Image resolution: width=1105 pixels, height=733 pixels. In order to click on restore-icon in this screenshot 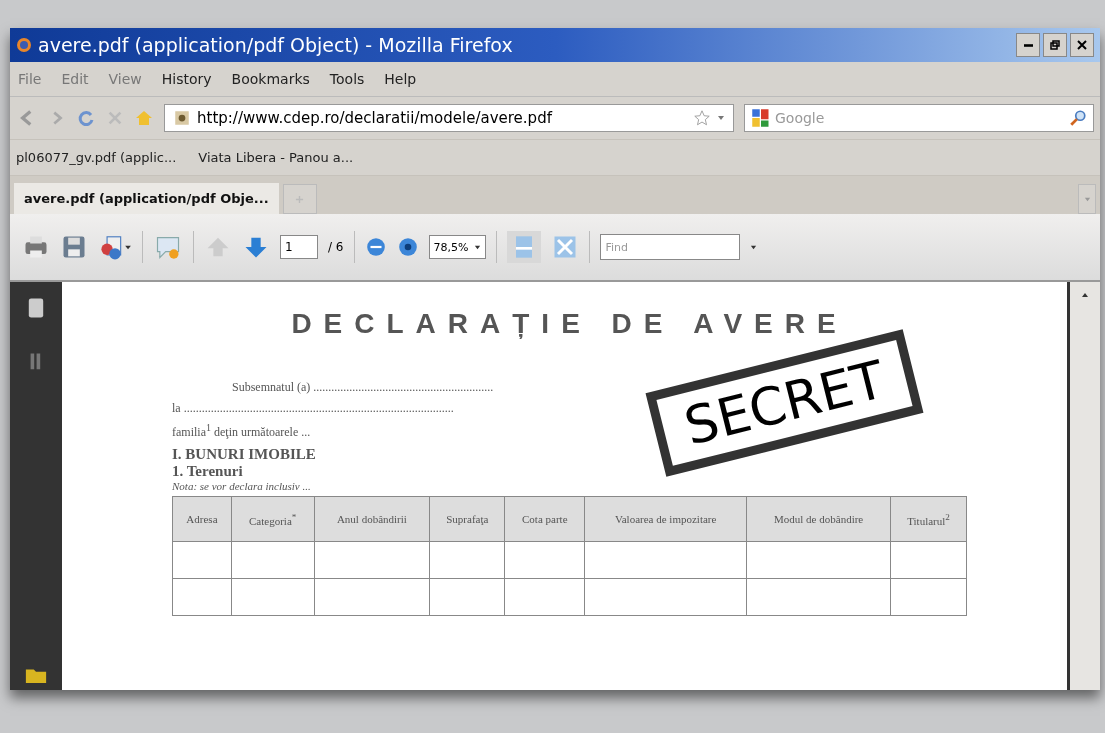, I will do `click(1055, 45)`.